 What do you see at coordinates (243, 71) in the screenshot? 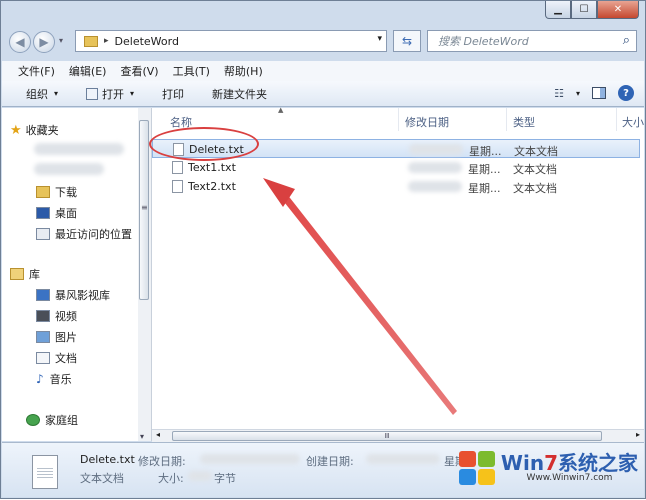
I see `menu-help: 帮助(H)` at bounding box center [243, 71].